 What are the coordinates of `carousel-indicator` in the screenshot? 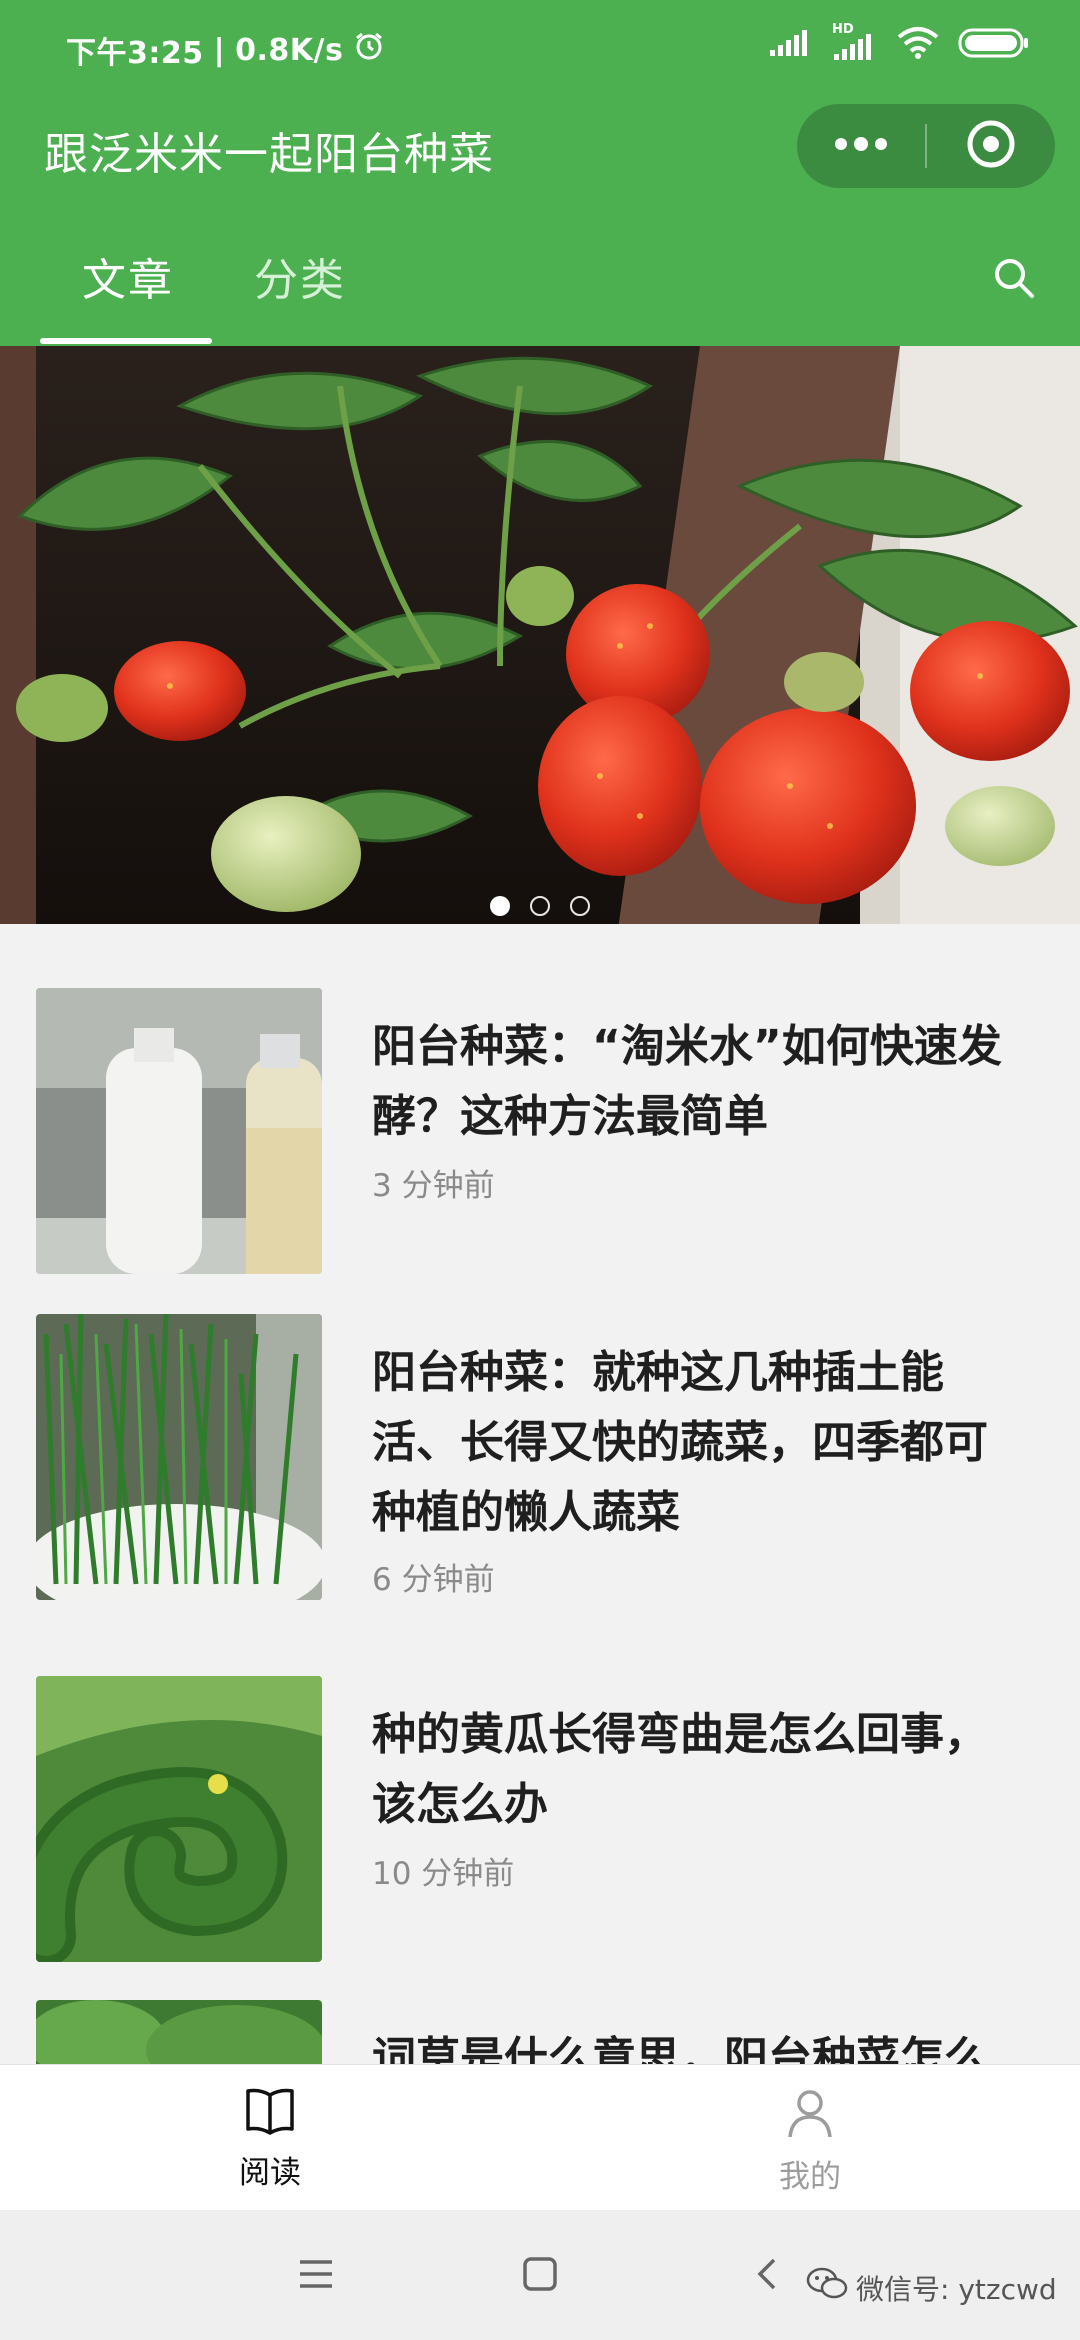 It's located at (540, 906).